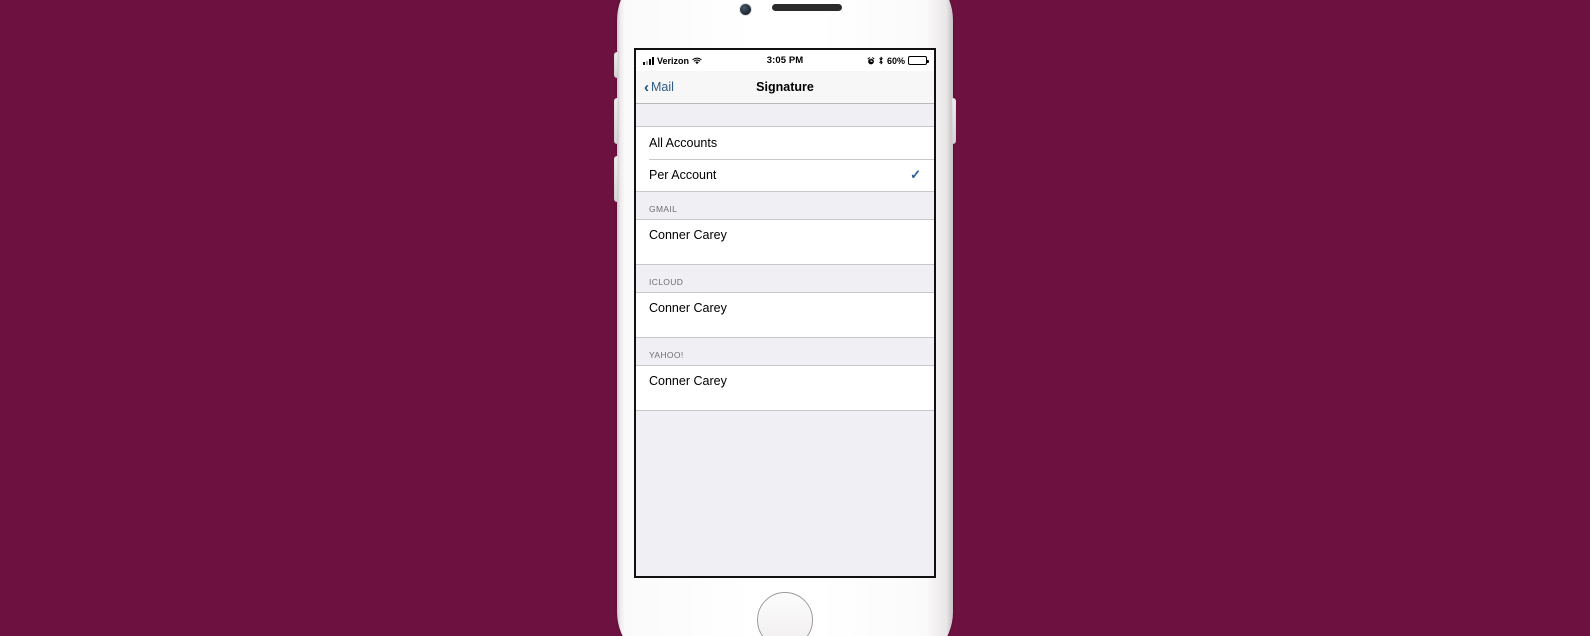 Image resolution: width=1590 pixels, height=636 pixels. Describe the element at coordinates (683, 175) in the screenshot. I see `list-item-label: Per Account` at that location.